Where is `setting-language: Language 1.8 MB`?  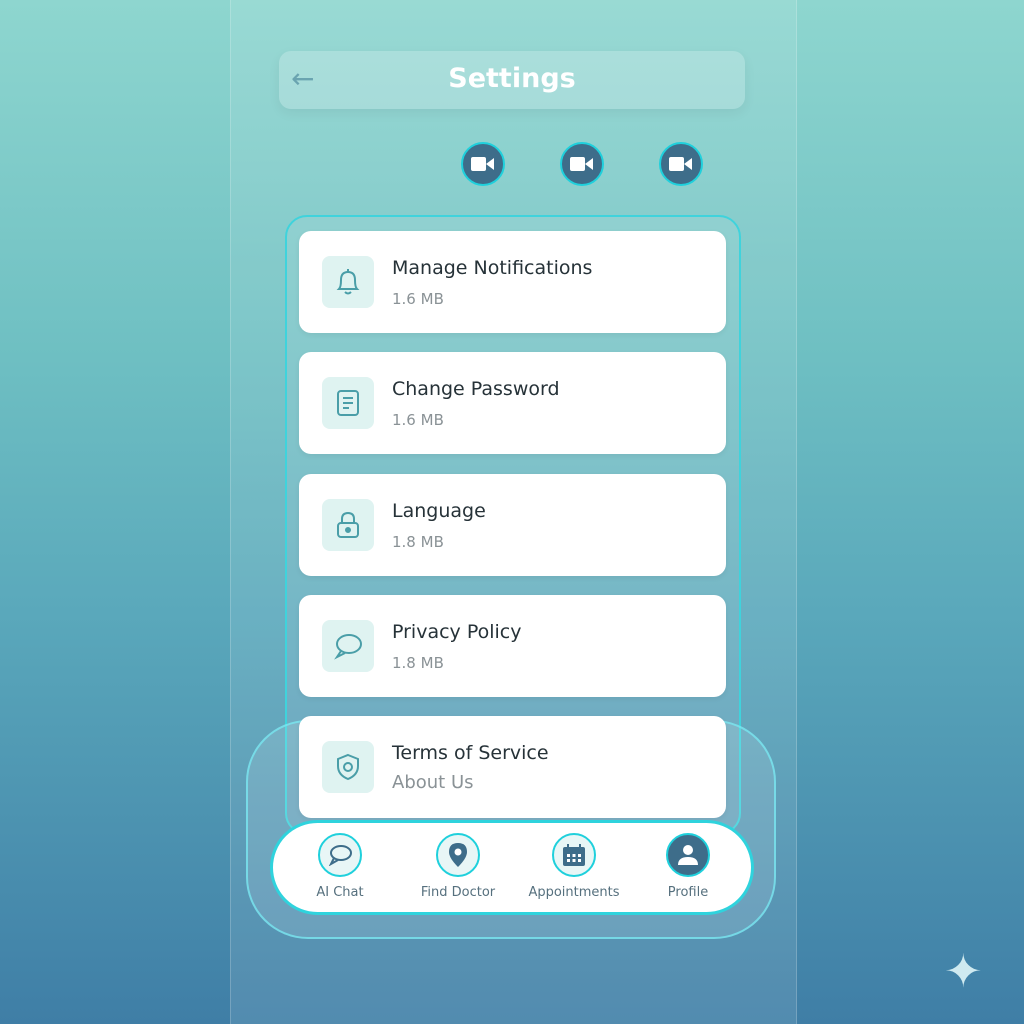 setting-language: Language 1.8 MB is located at coordinates (512, 525).